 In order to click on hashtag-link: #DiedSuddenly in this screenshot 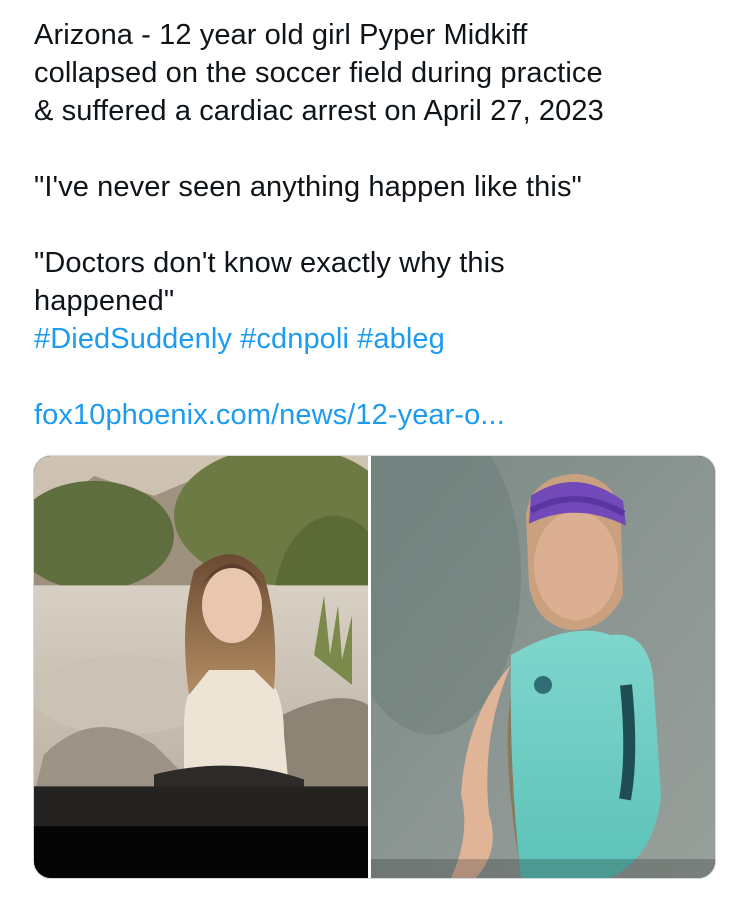, I will do `click(133, 339)`.